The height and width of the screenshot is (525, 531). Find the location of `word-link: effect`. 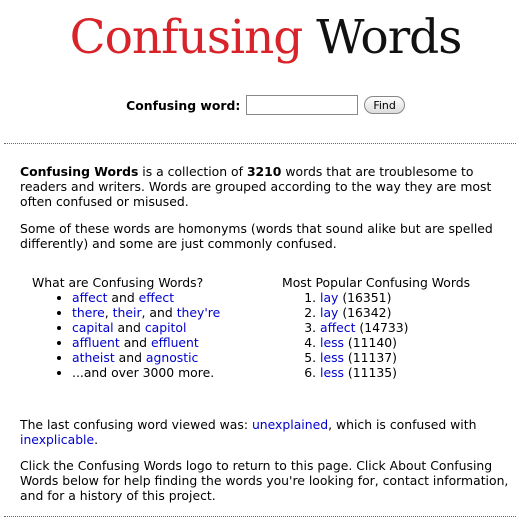

word-link: effect is located at coordinates (156, 297).